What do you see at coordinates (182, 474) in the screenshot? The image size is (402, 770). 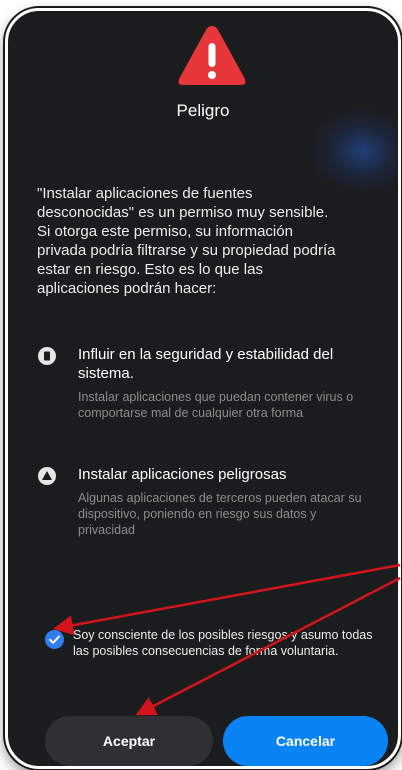 I see `permission-title: Instalar aplicaciones peligrosas` at bounding box center [182, 474].